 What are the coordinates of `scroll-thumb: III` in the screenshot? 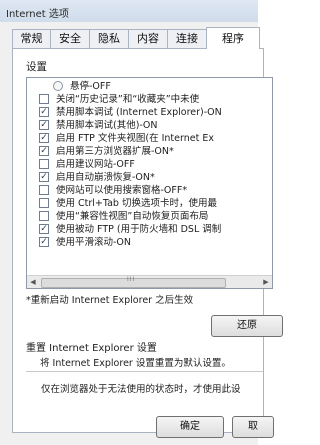 It's located at (133, 282).